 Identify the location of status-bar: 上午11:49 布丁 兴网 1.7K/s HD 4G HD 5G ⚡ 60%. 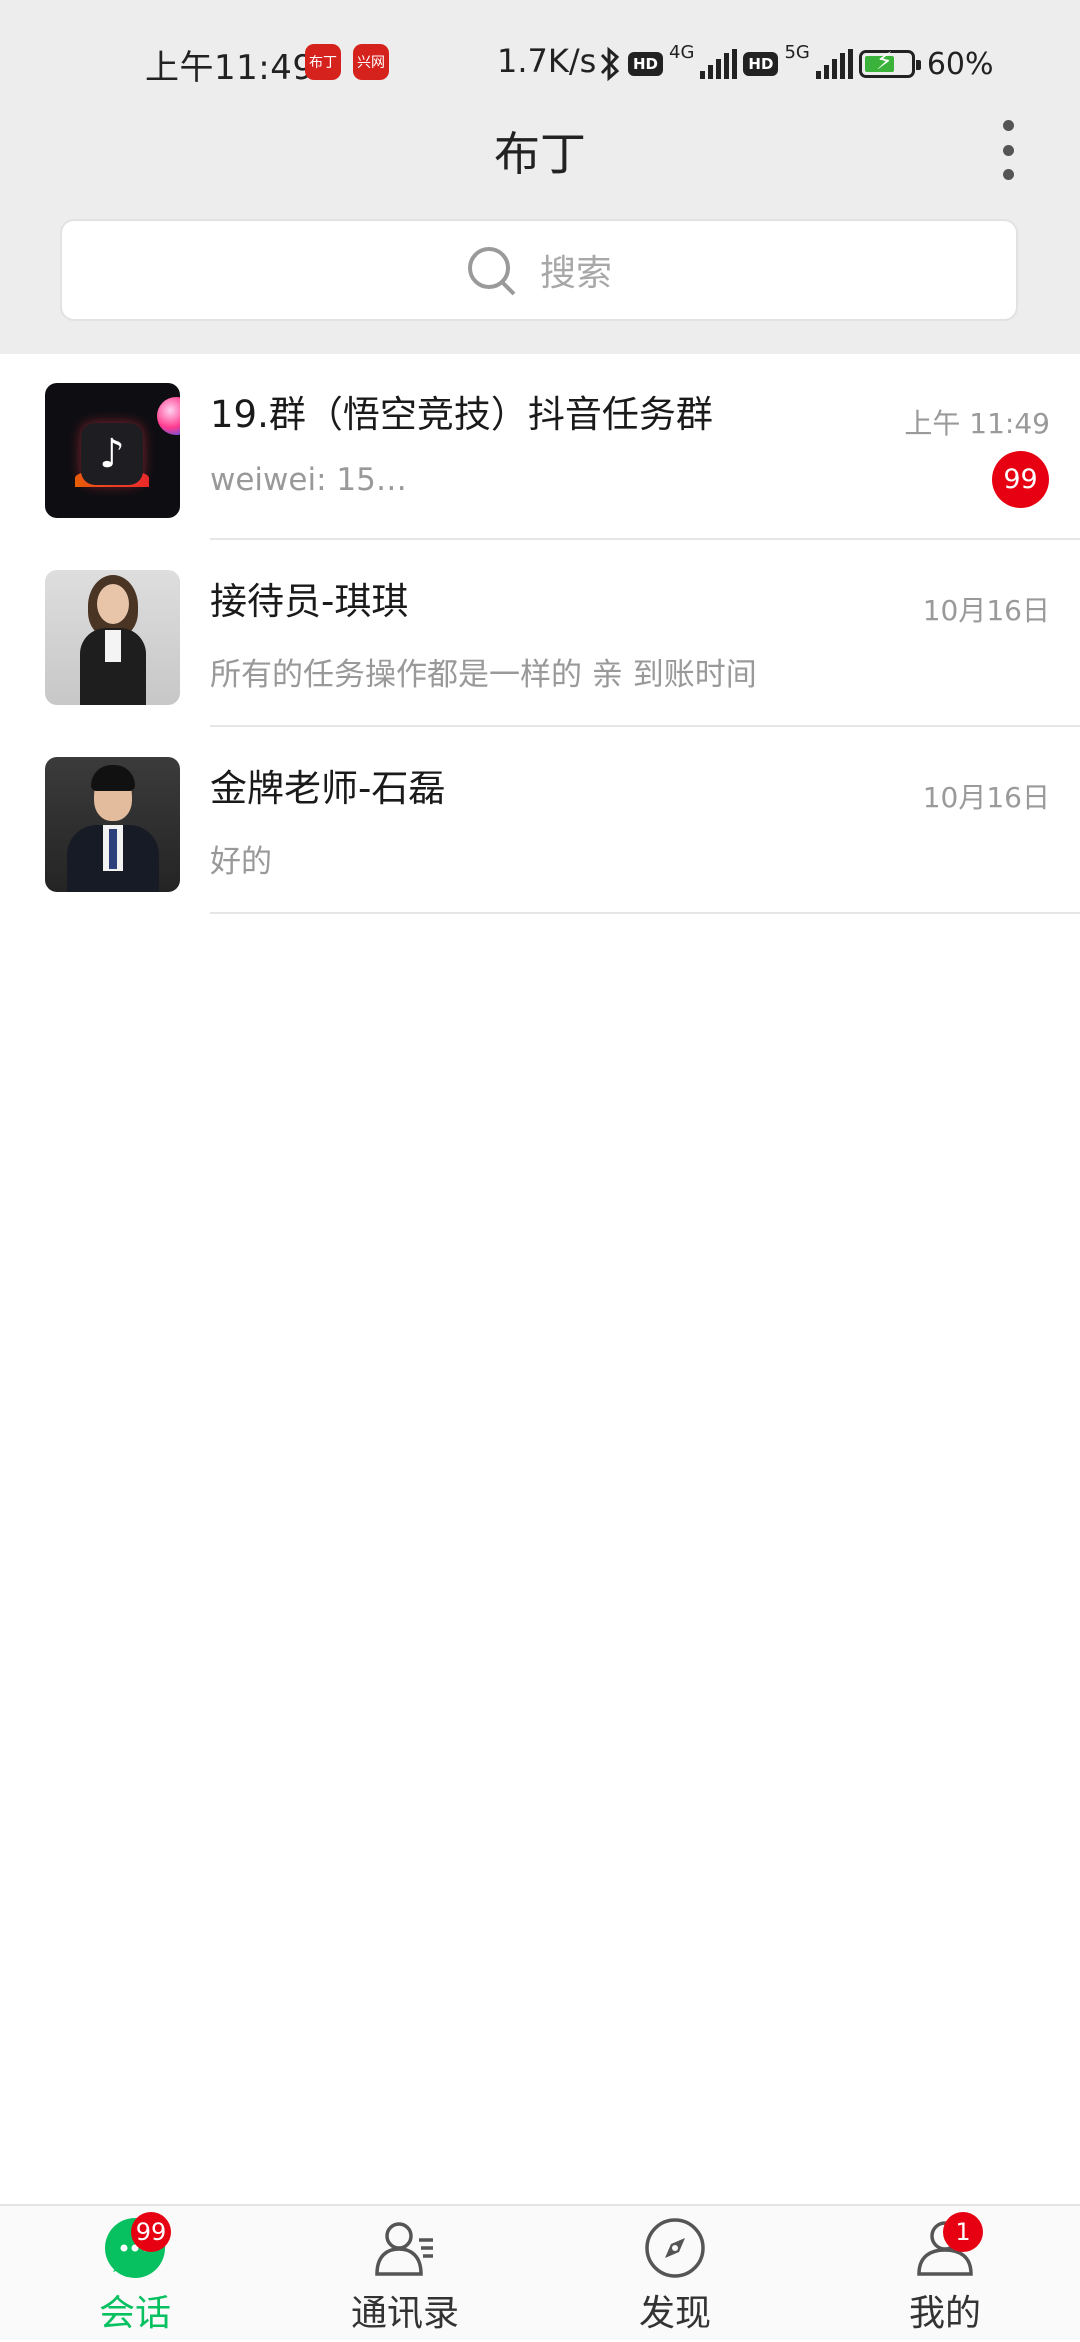
(540, 64).